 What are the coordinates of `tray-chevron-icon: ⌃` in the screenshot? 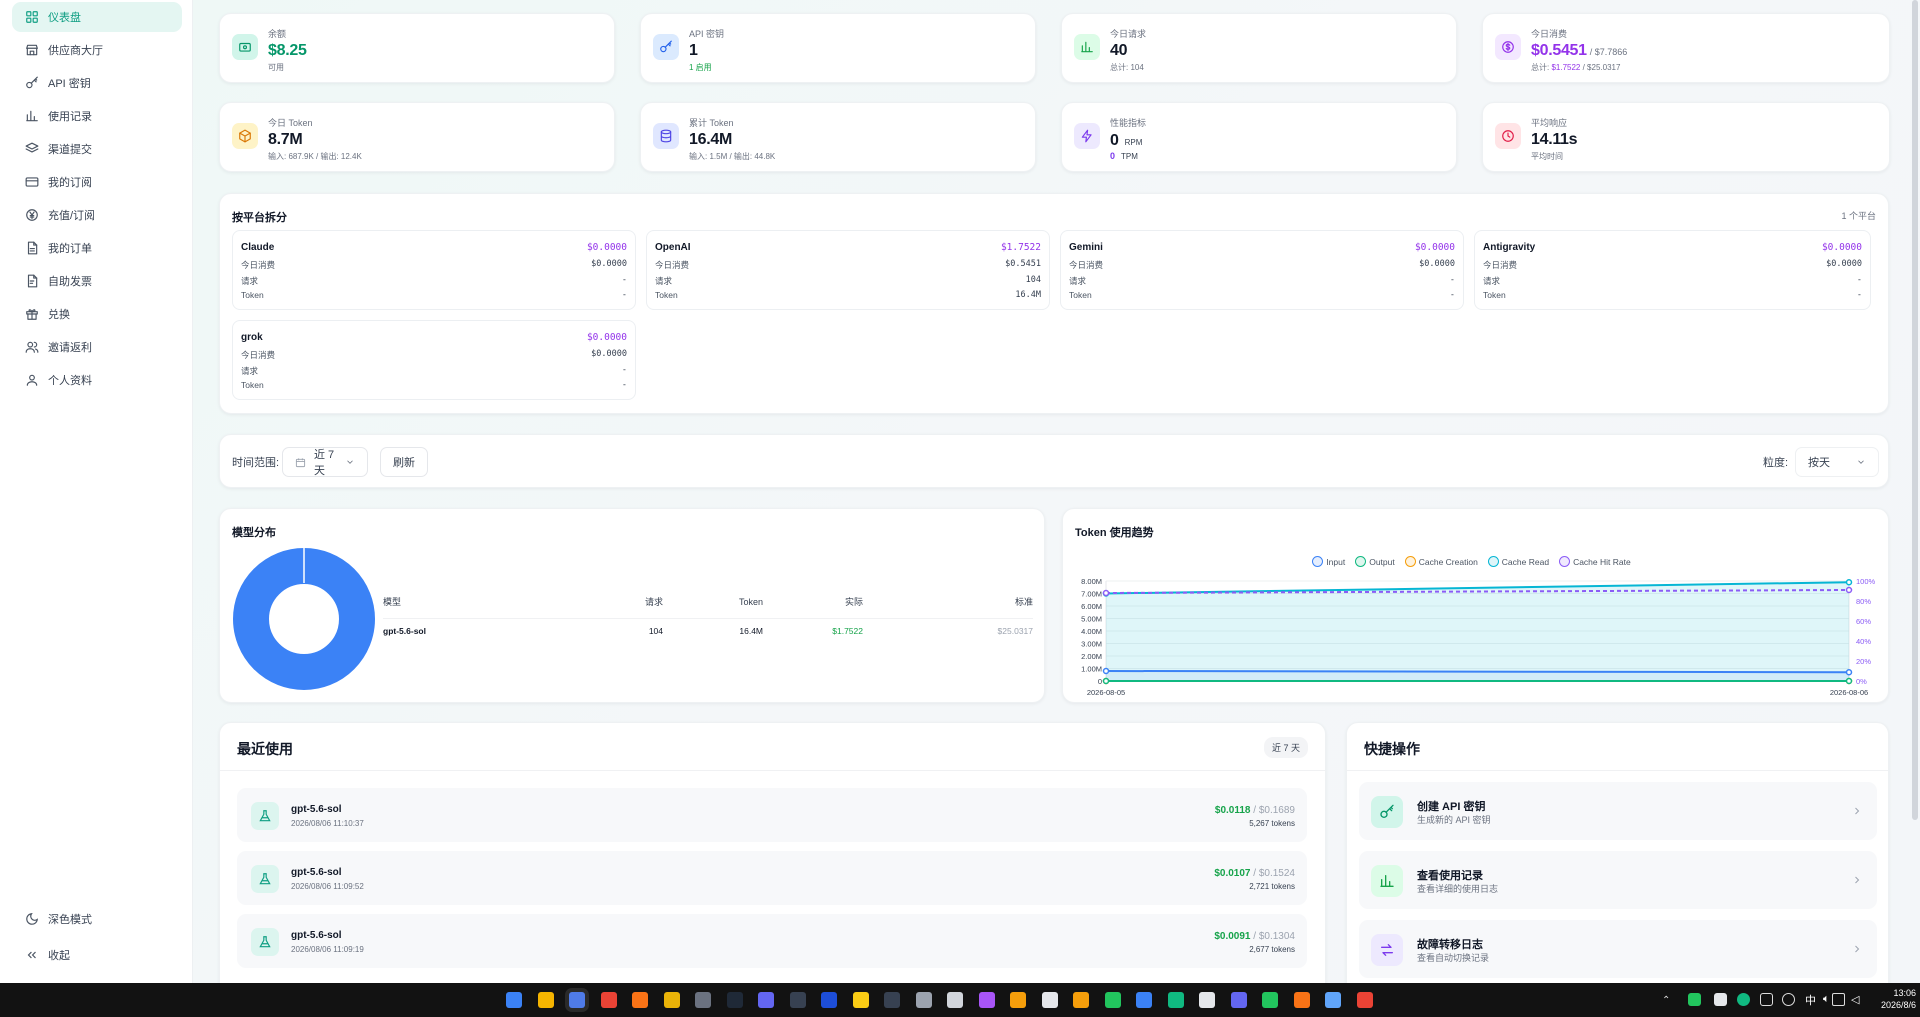 It's located at (1666, 1000).